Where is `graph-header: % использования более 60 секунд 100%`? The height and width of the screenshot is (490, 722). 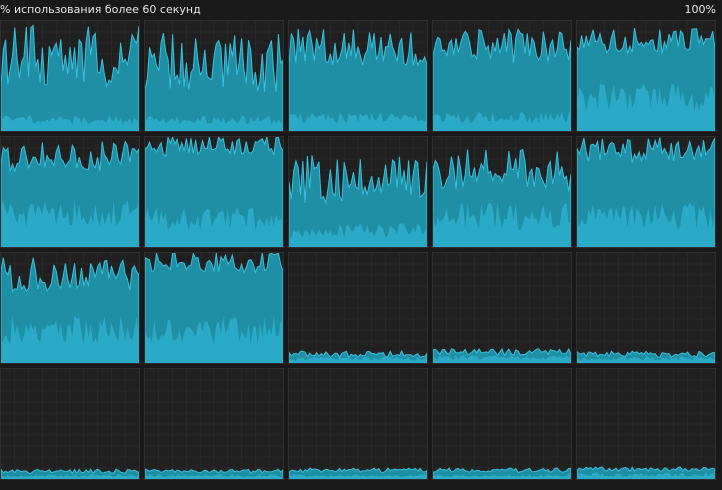
graph-header: % использования более 60 секунд 100% is located at coordinates (361, 10).